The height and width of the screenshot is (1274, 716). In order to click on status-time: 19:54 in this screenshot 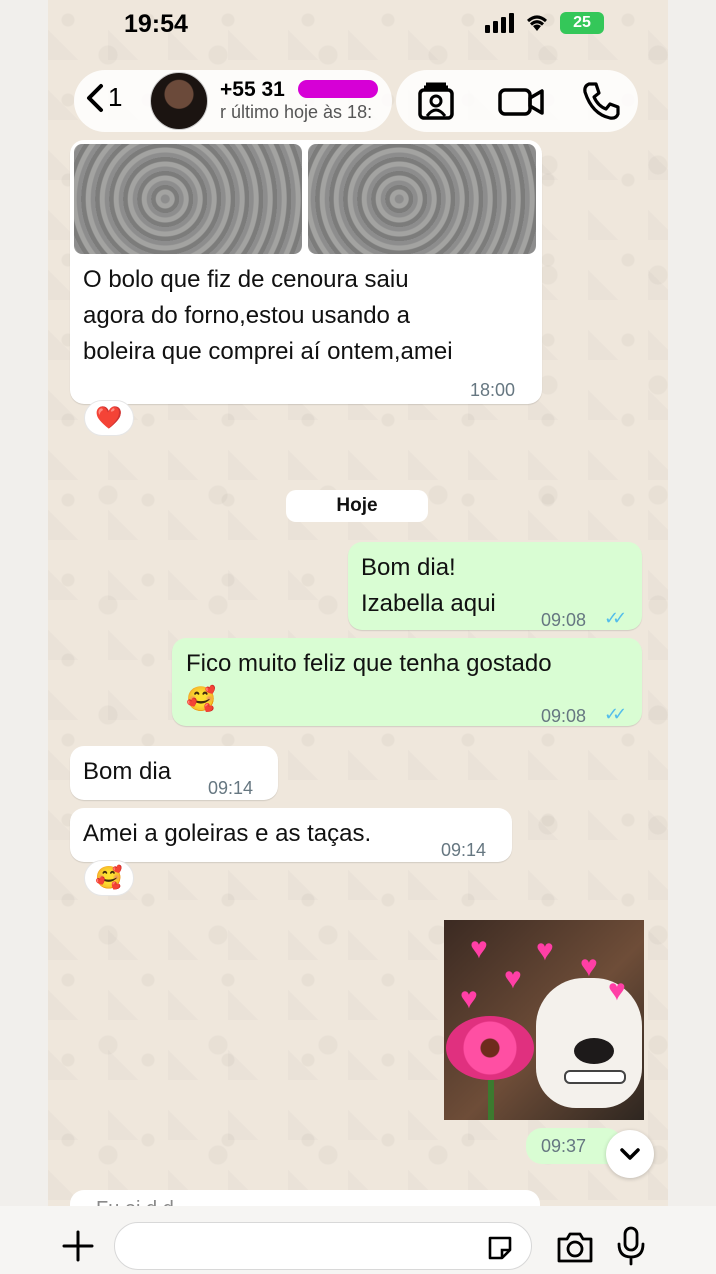, I will do `click(156, 24)`.